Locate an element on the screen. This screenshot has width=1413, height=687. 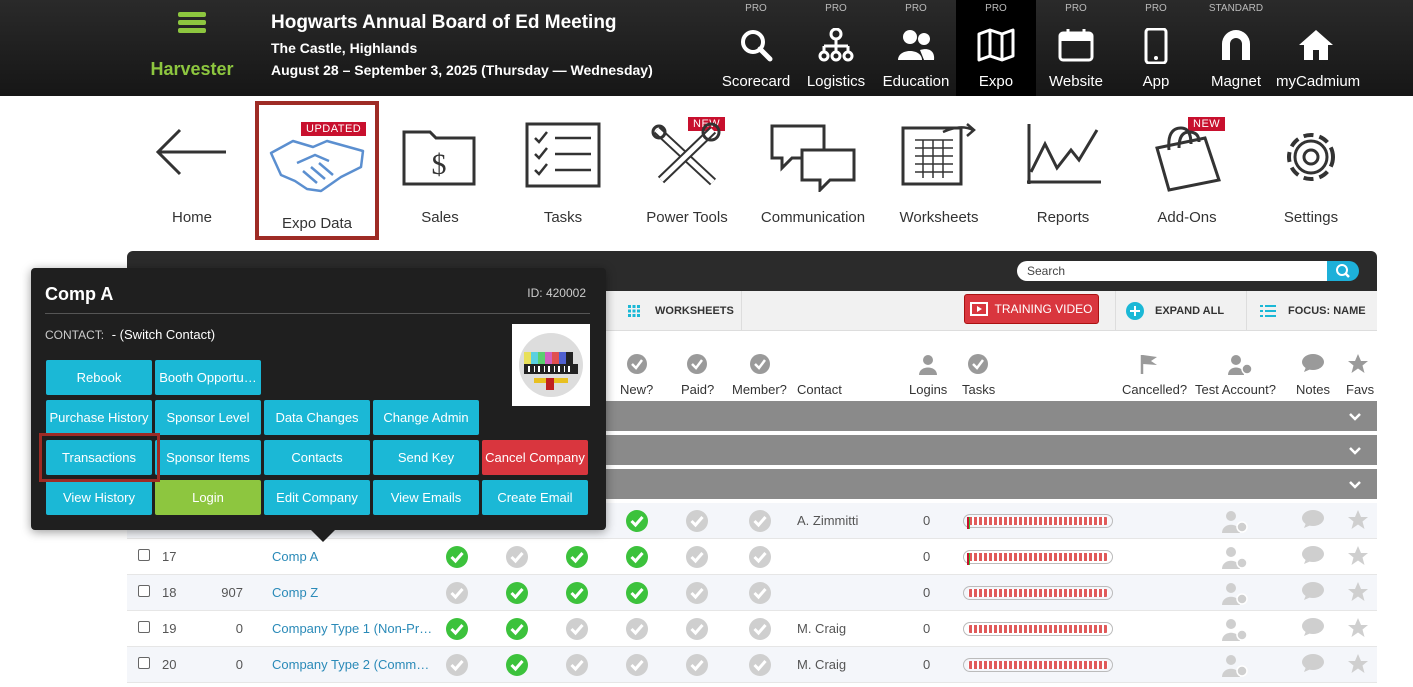
table-row: 19 0 Company Type 1 (Non-Pr… M. Craig 0 is located at coordinates (752, 629).